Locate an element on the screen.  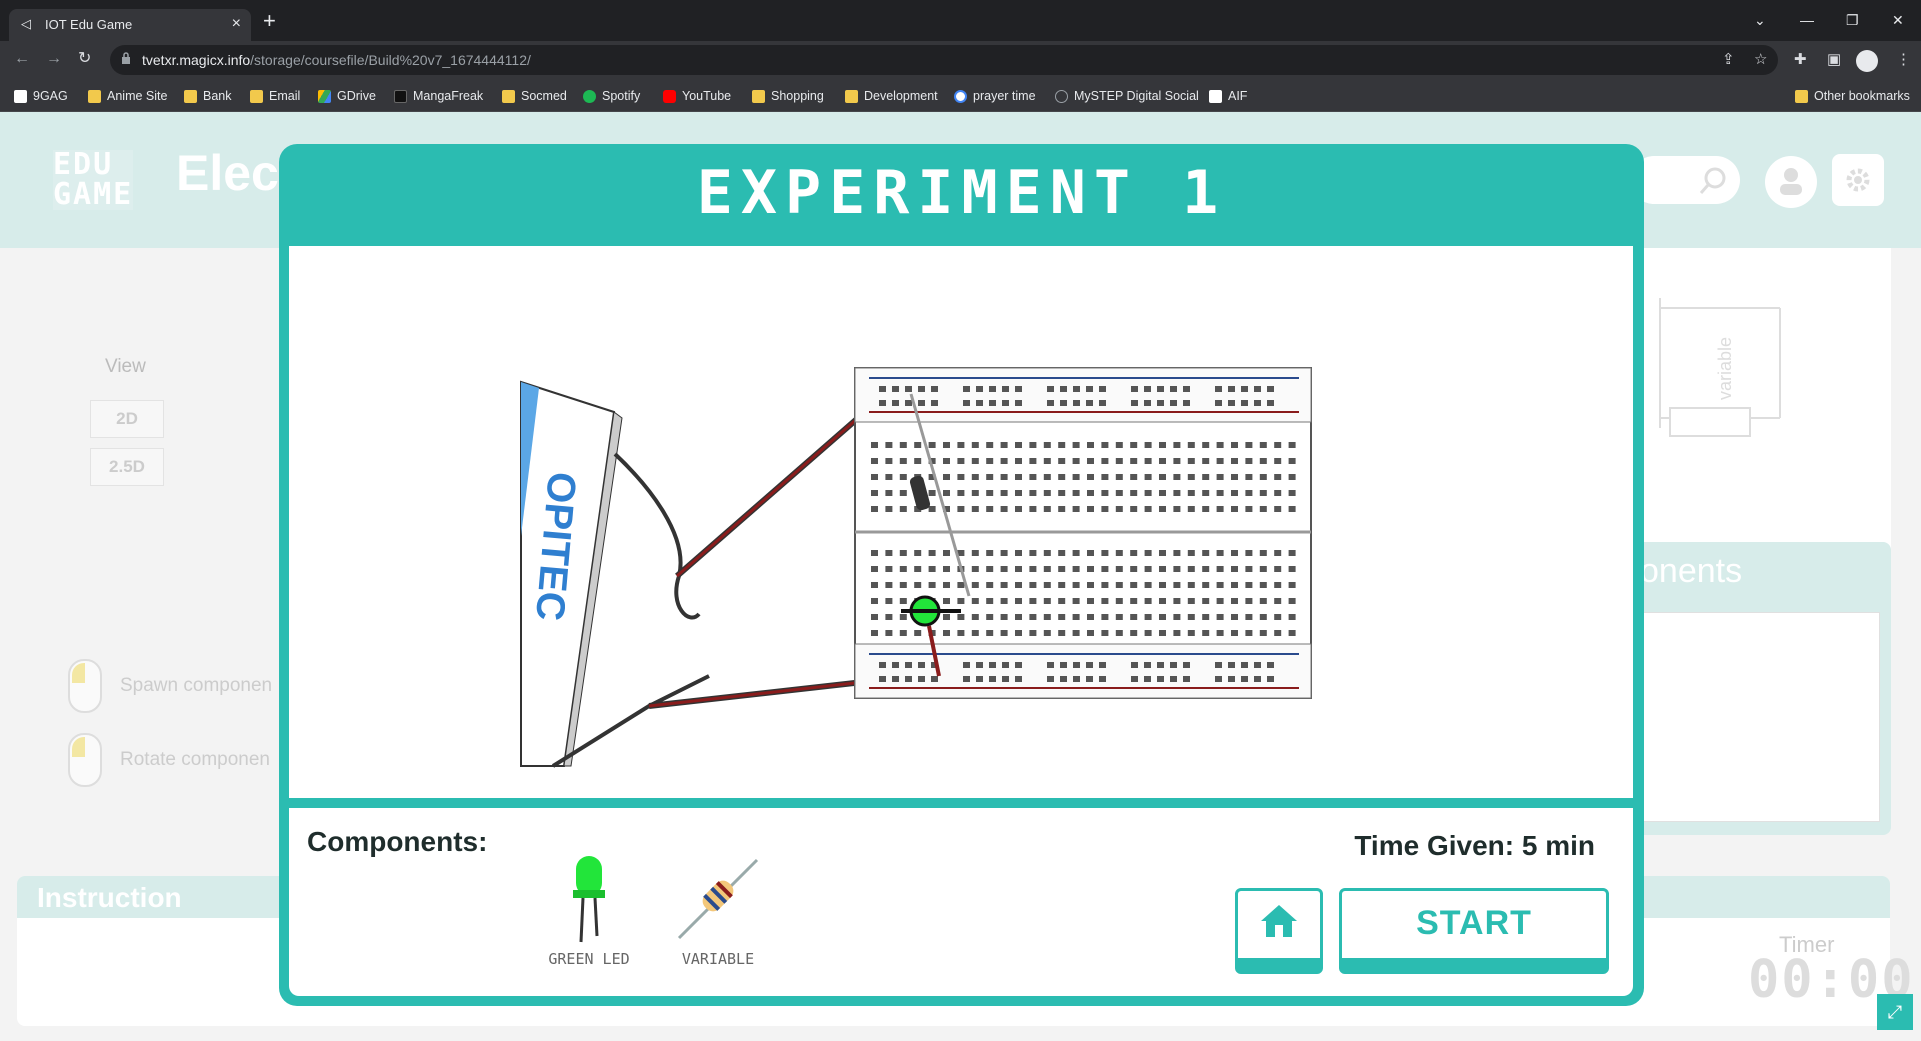
sidepanel-icon: ▣ is located at coordinates (1834, 60).